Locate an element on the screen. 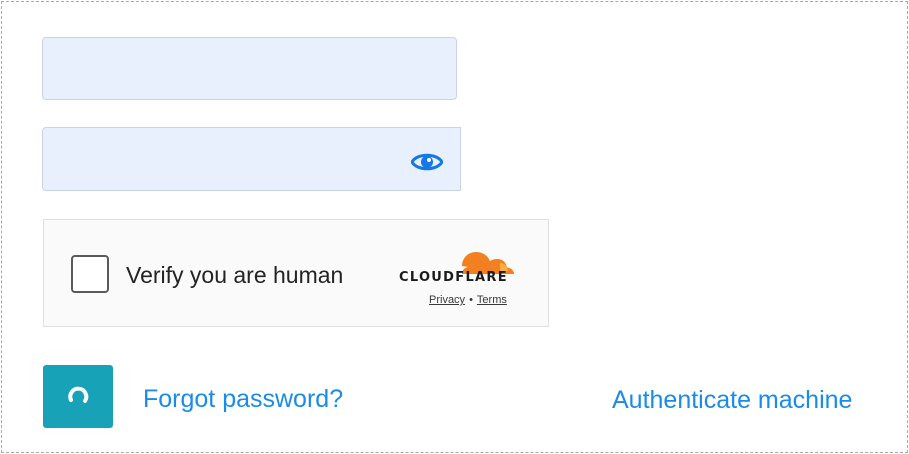 Image resolution: width=909 pixels, height=454 pixels. username-input is located at coordinates (249, 68).